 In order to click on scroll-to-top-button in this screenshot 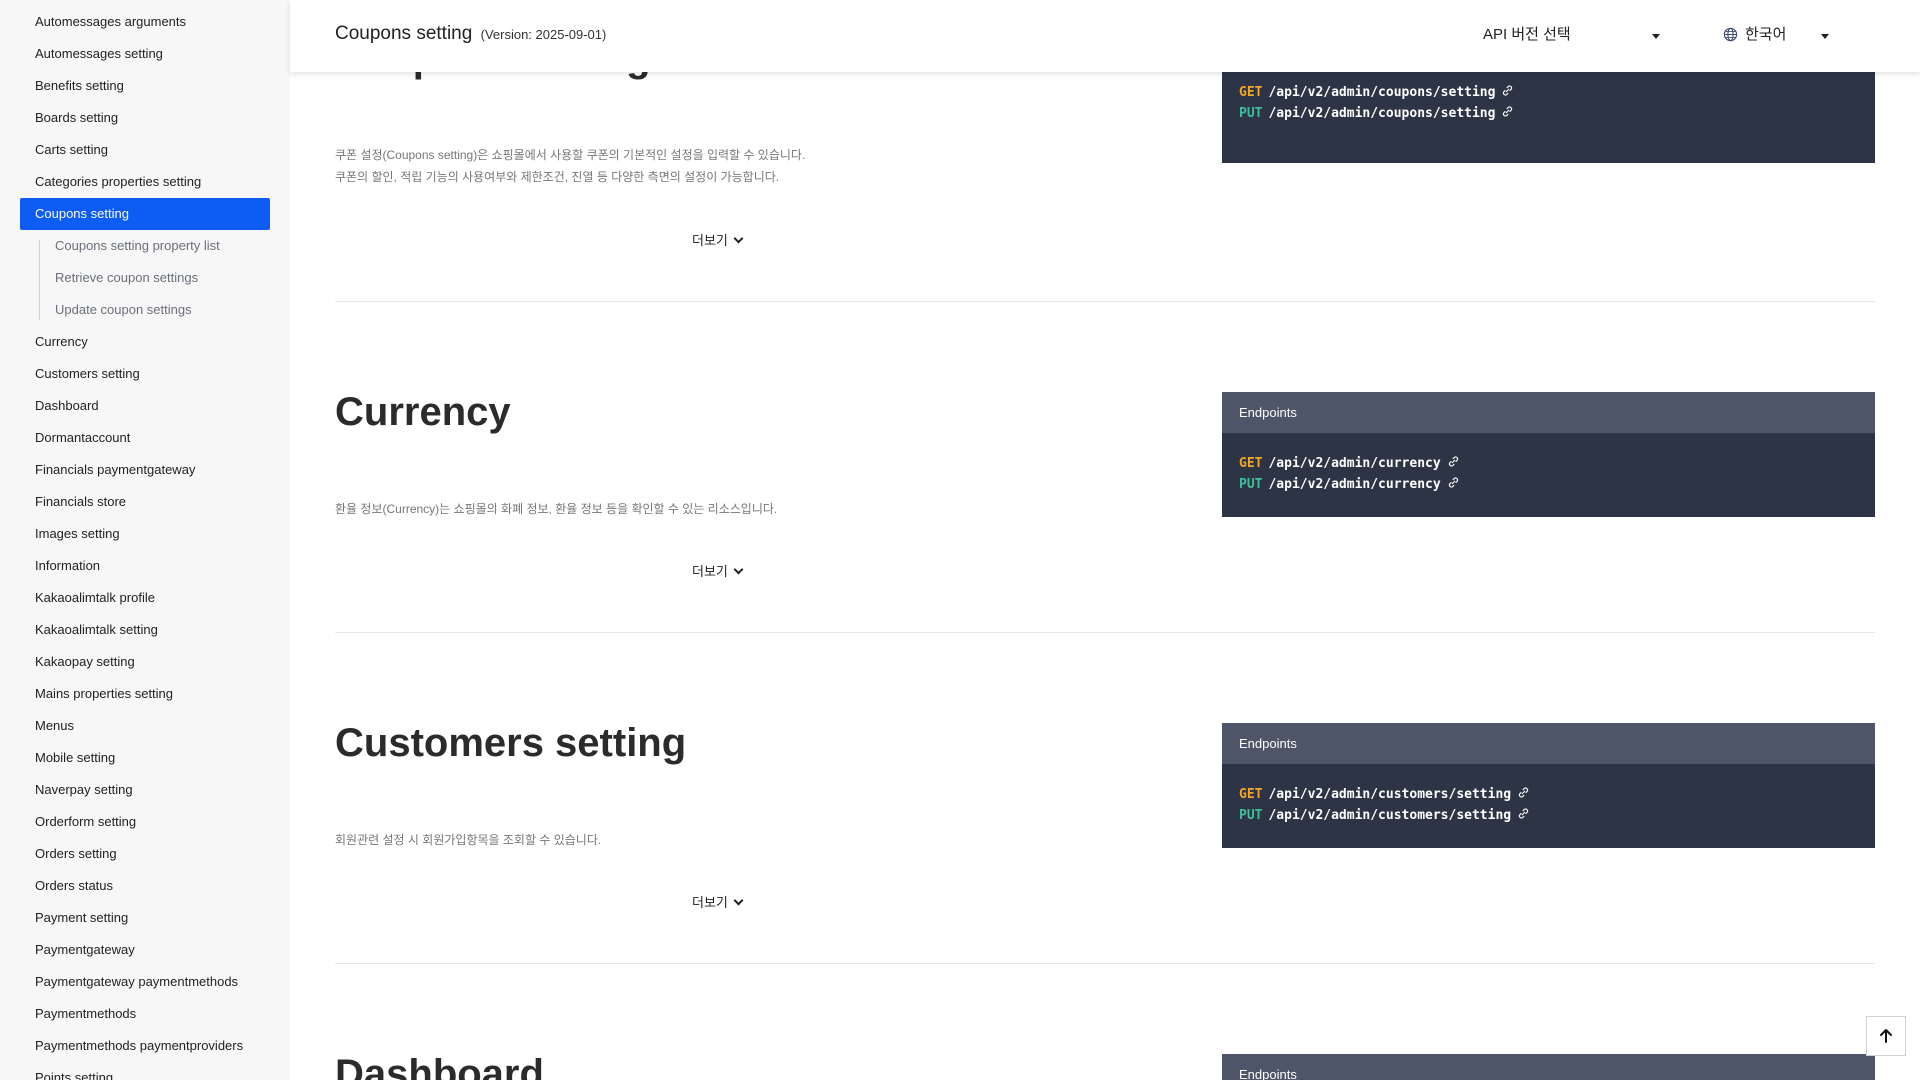, I will do `click(1886, 1036)`.